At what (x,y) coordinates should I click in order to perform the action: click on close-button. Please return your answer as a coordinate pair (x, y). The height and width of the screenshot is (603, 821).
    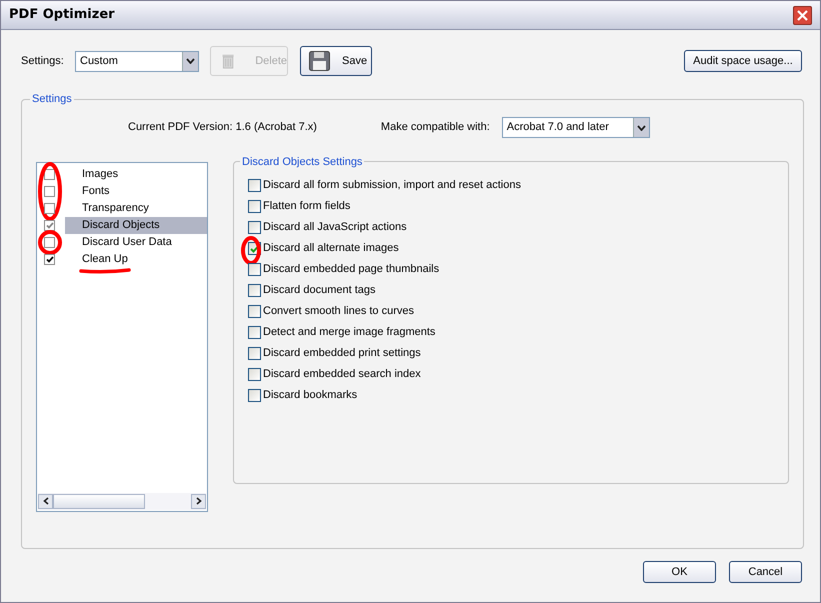
    Looking at the image, I should click on (802, 15).